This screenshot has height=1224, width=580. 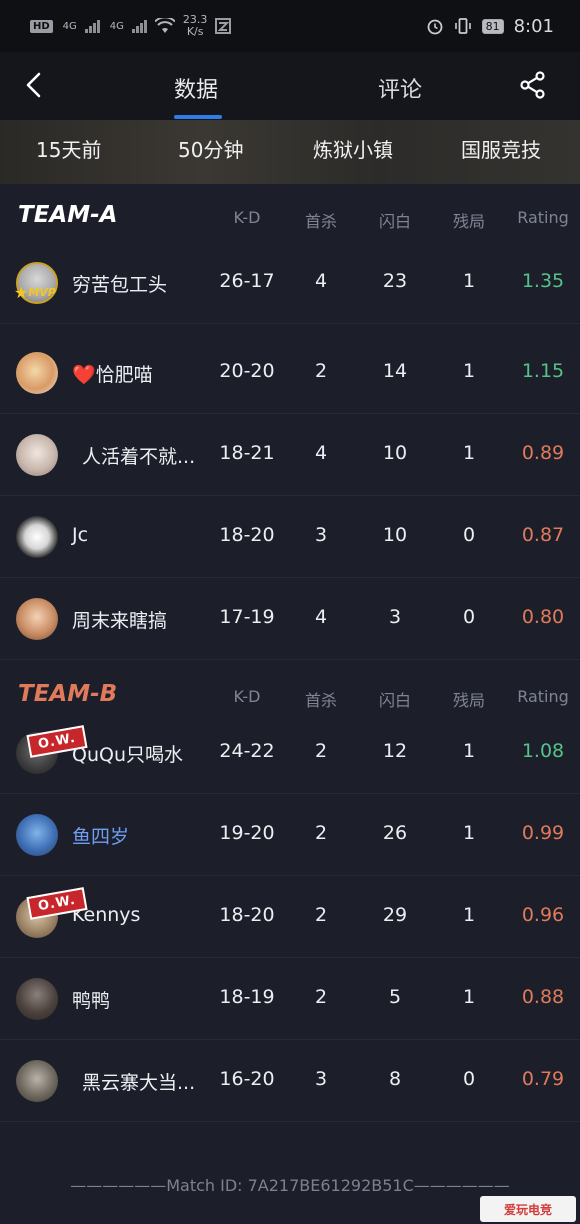 I want to click on match-mode: 国服竞技, so click(x=501, y=150).